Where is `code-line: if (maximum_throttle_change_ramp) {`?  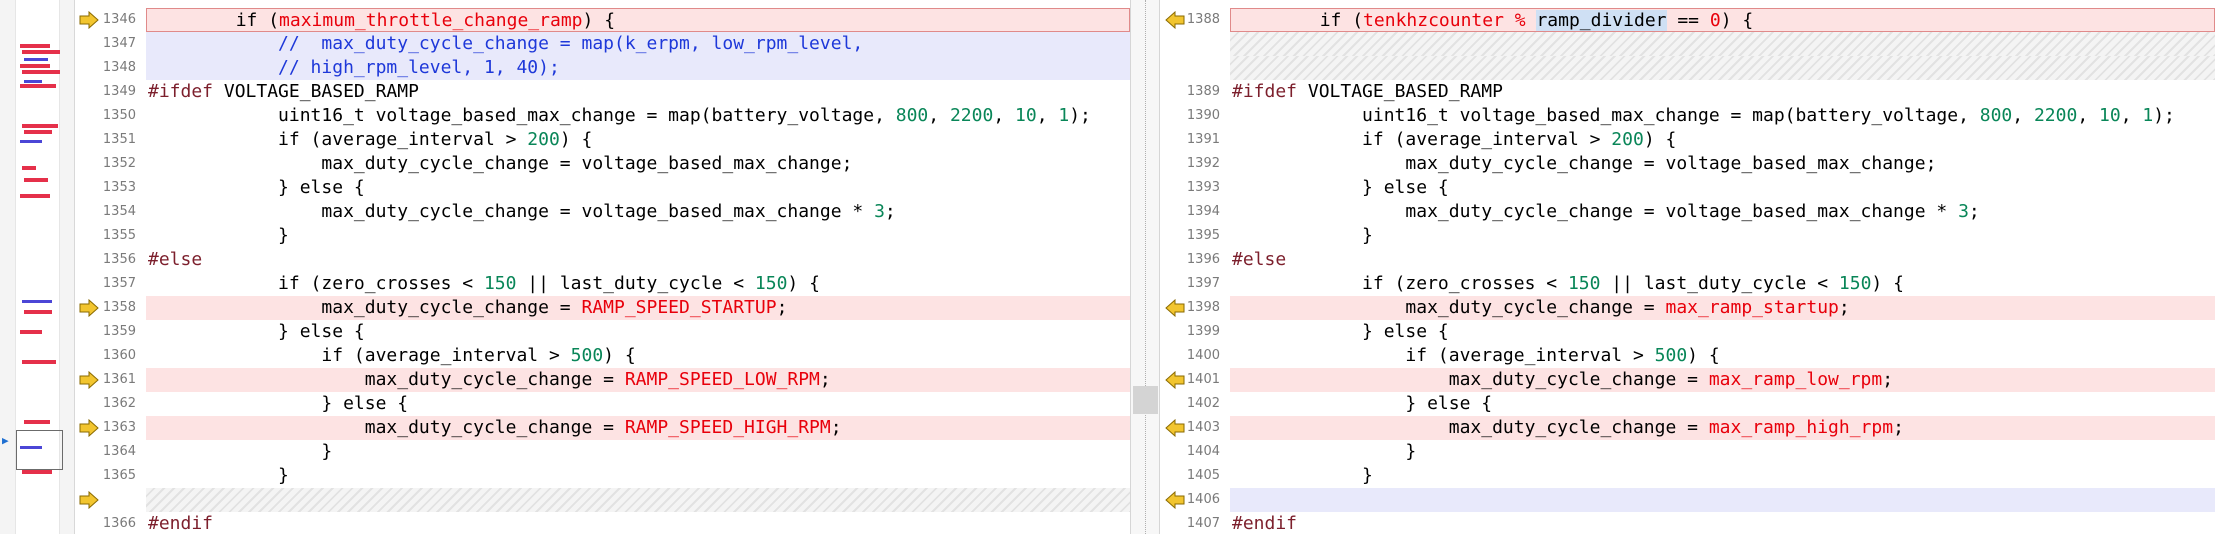
code-line: if (maximum_throttle_change_ramp) { is located at coordinates (638, 20).